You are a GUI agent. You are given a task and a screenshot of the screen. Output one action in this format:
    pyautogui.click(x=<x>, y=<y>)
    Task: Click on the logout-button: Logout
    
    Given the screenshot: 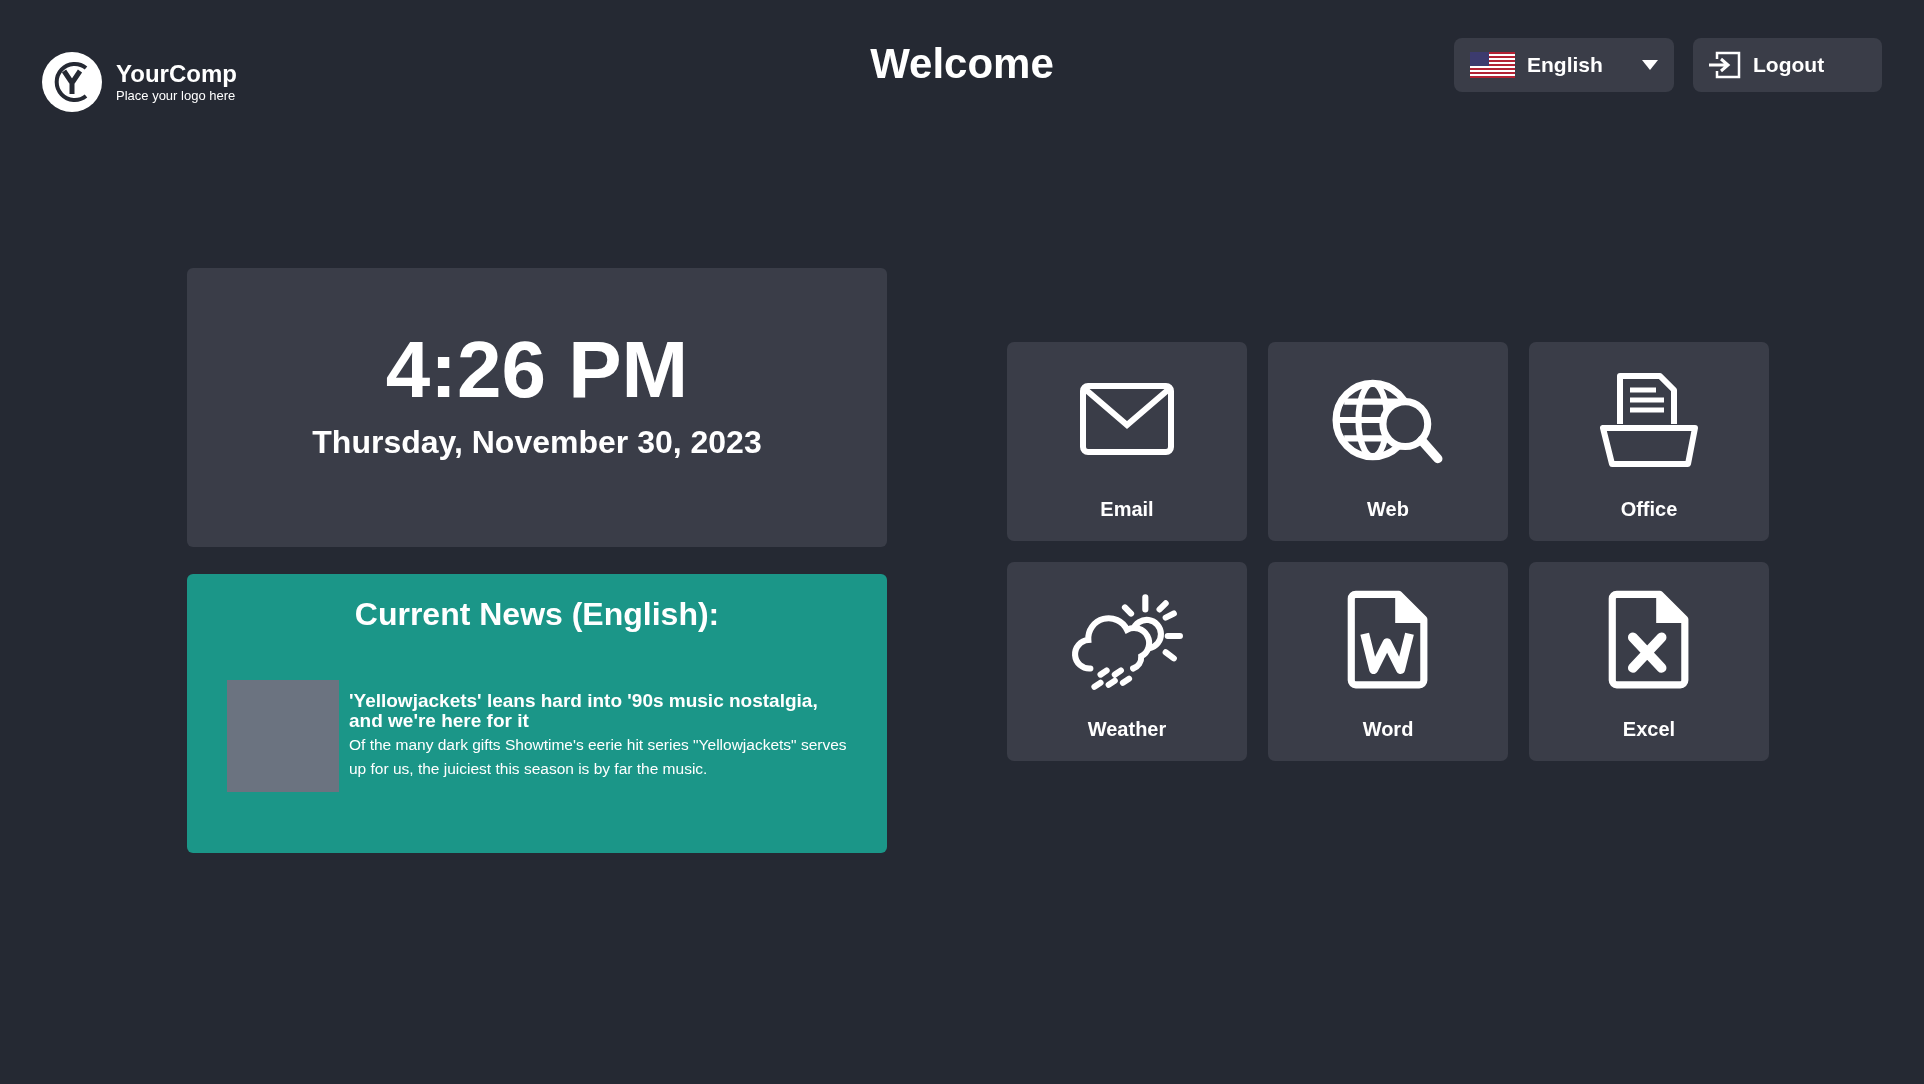 What is the action you would take?
    pyautogui.click(x=1787, y=65)
    